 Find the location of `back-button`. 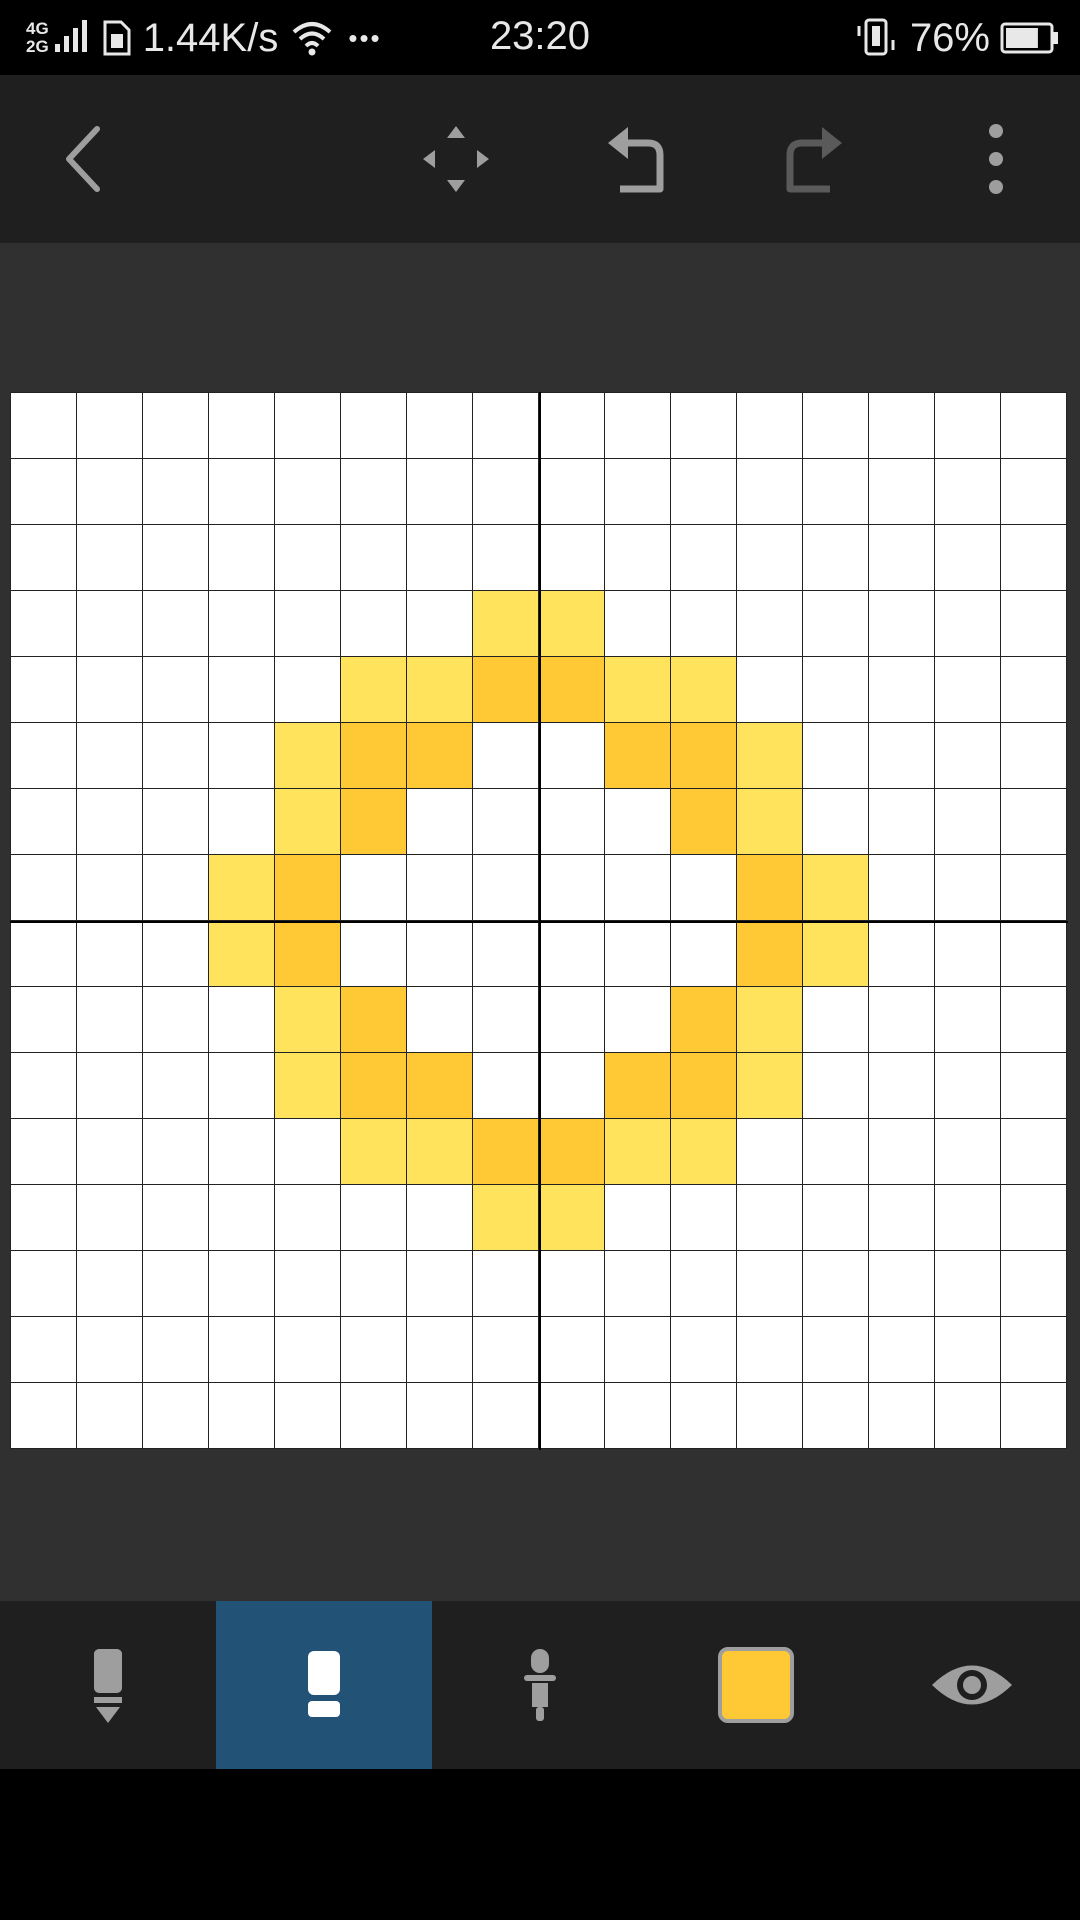

back-button is located at coordinates (85, 159).